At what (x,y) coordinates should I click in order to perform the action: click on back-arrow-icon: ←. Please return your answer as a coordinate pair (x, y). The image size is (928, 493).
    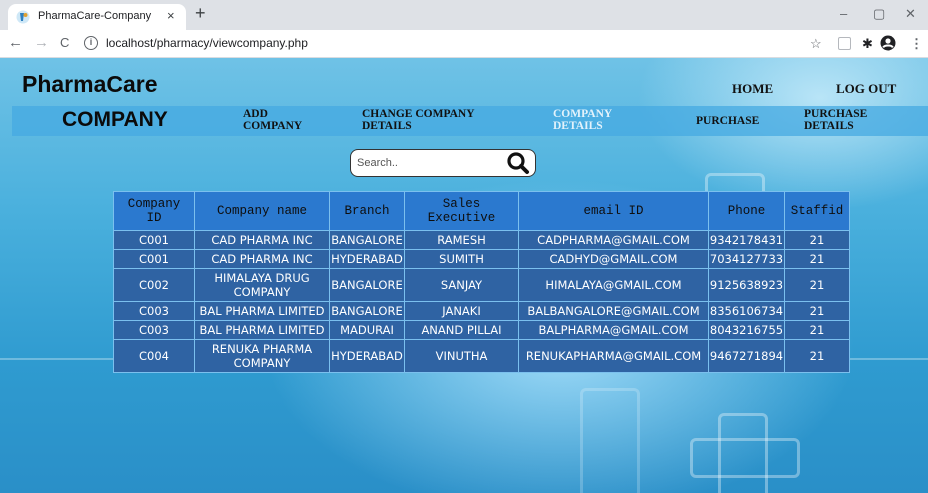
    Looking at the image, I should click on (15, 42).